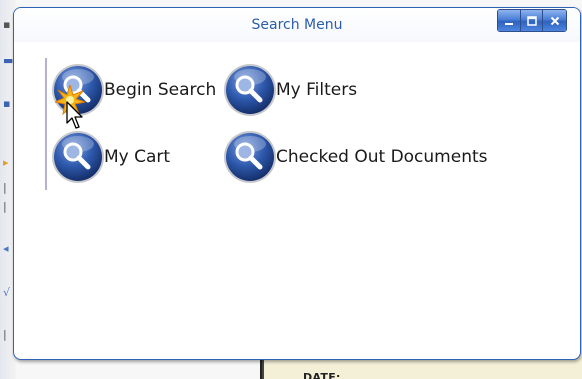 The image size is (582, 379). What do you see at coordinates (137, 157) in the screenshot?
I see `menu-item-label: My Cart` at bounding box center [137, 157].